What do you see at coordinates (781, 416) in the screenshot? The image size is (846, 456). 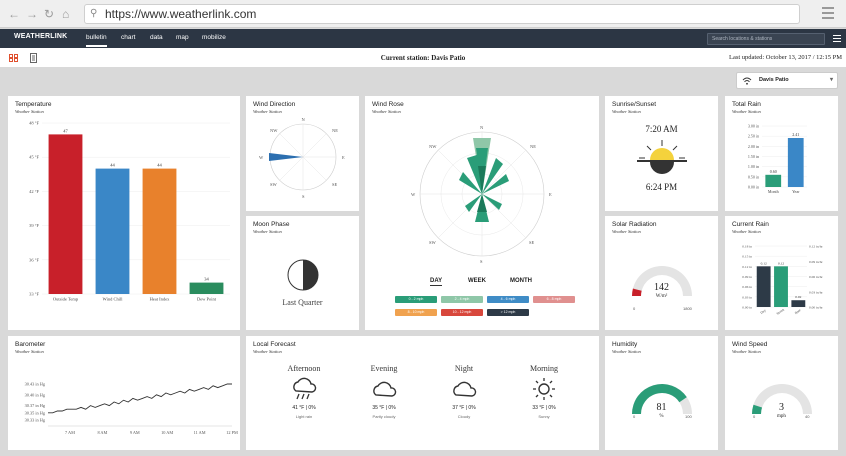 I see `wind-speed-unit: mph` at bounding box center [781, 416].